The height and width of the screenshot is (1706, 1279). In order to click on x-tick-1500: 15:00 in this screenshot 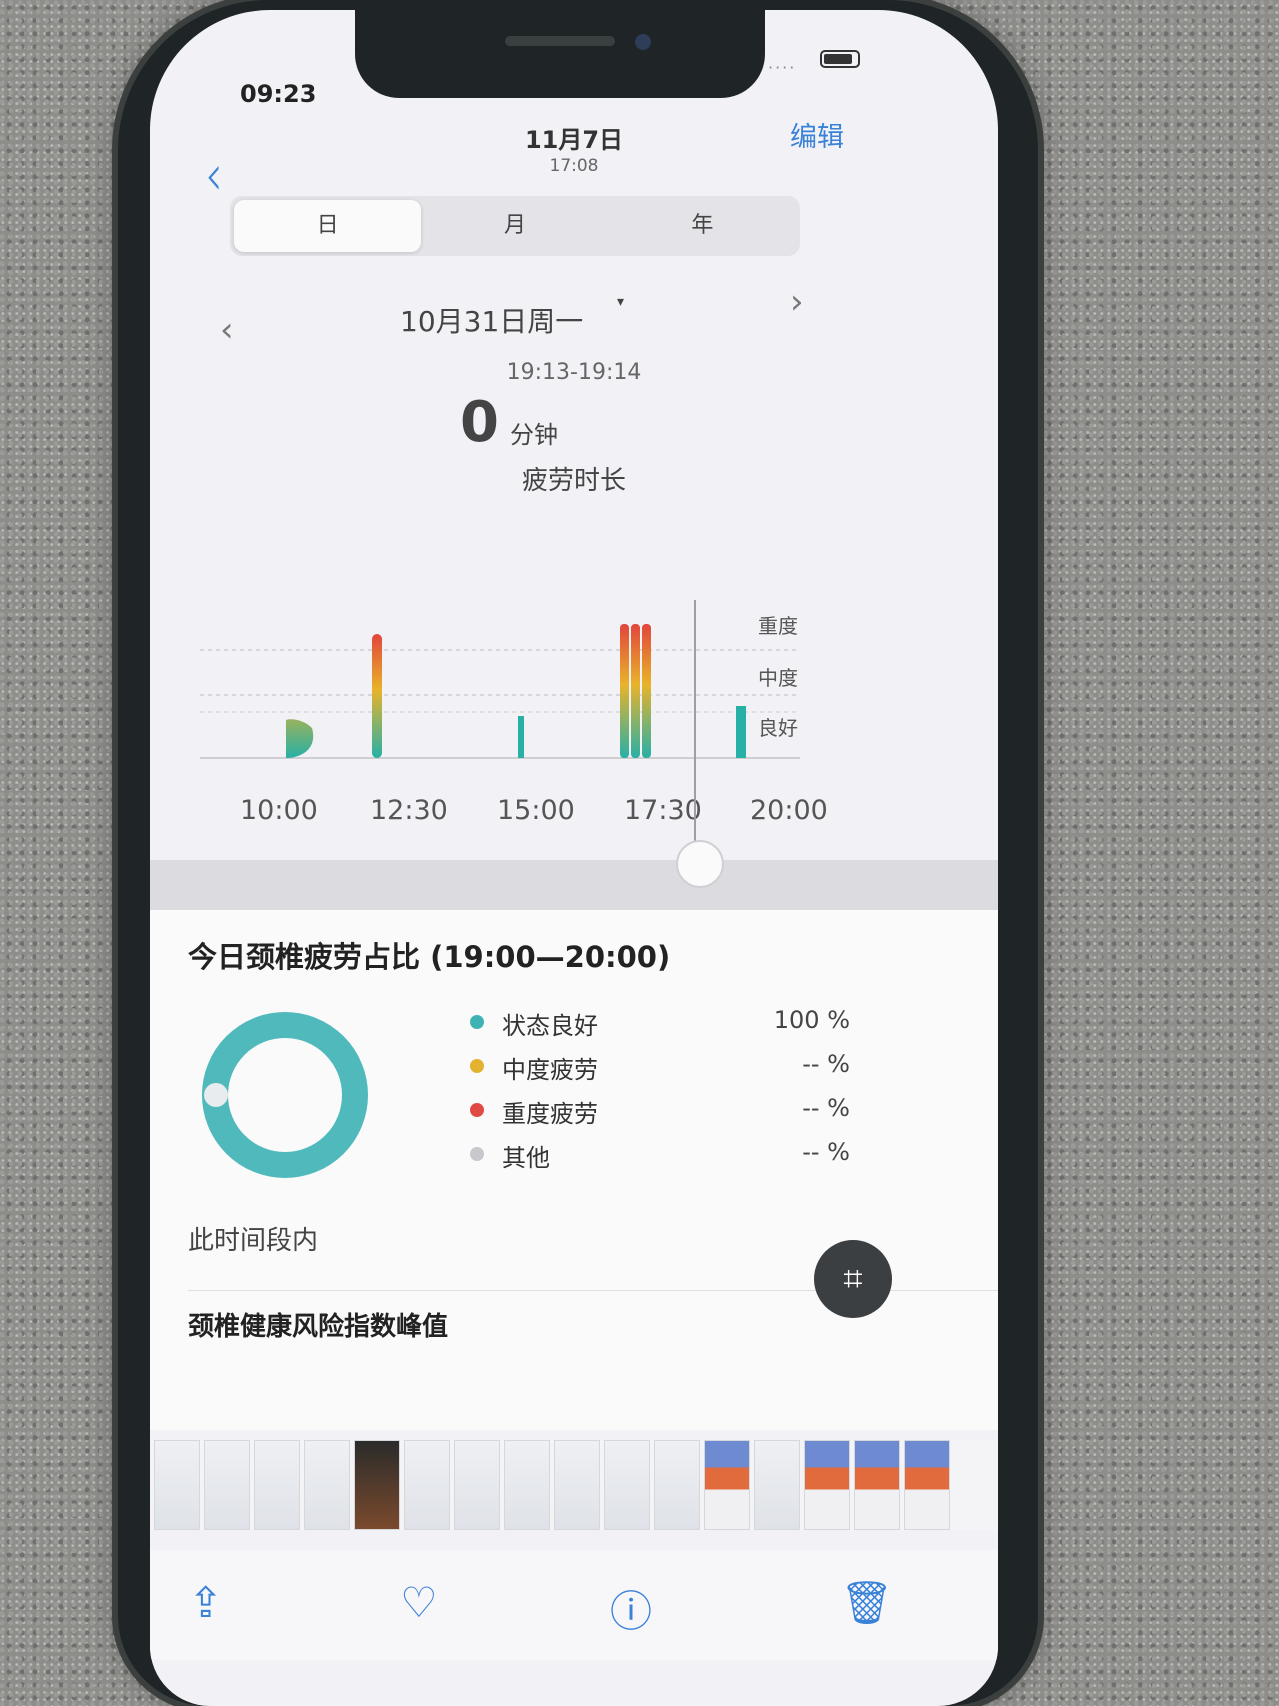, I will do `click(536, 810)`.